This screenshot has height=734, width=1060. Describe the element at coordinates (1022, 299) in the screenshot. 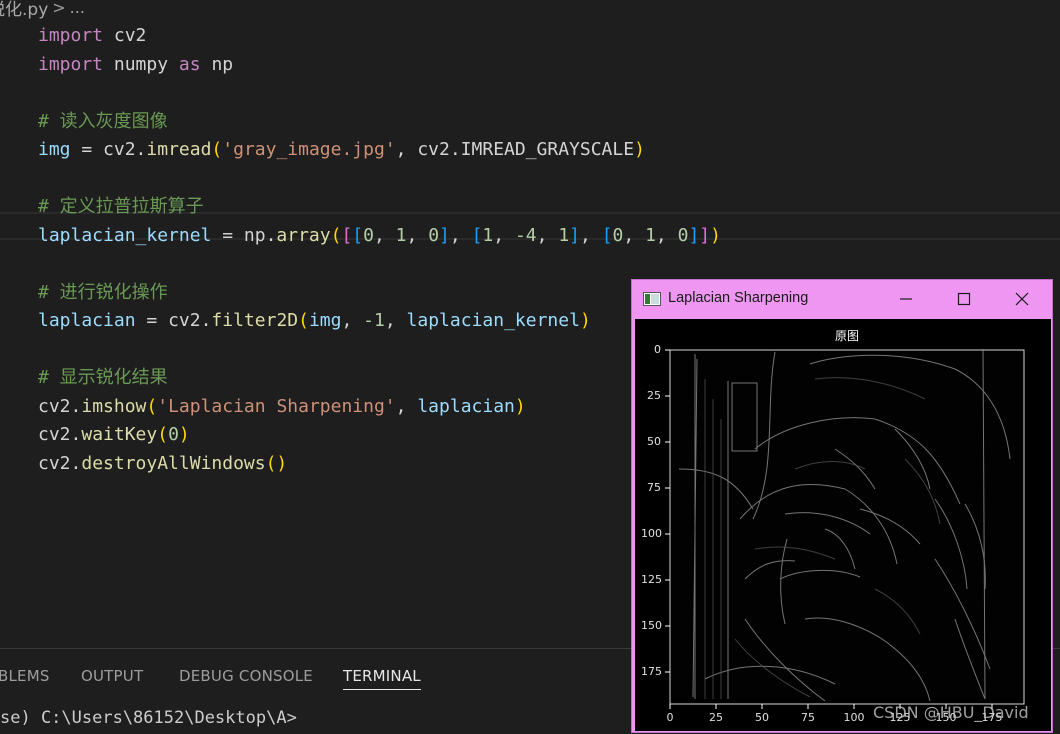

I see `close-button` at that location.